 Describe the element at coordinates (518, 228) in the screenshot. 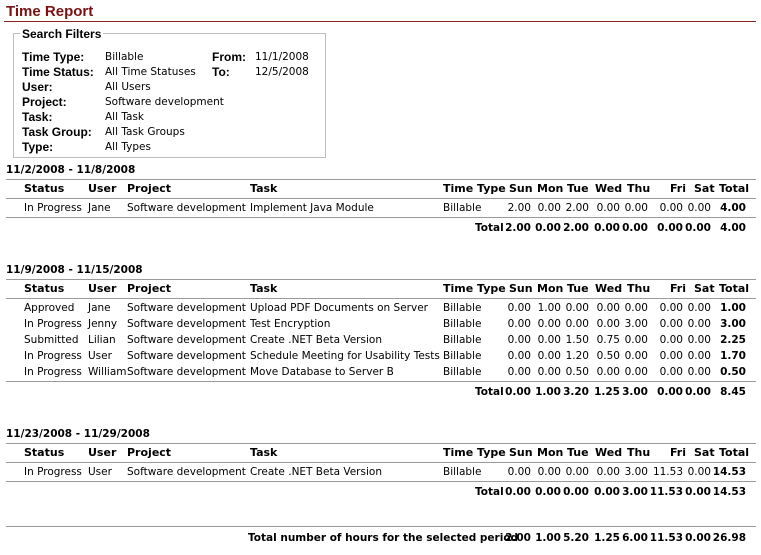

I see `week-total-sun: 2.00` at that location.